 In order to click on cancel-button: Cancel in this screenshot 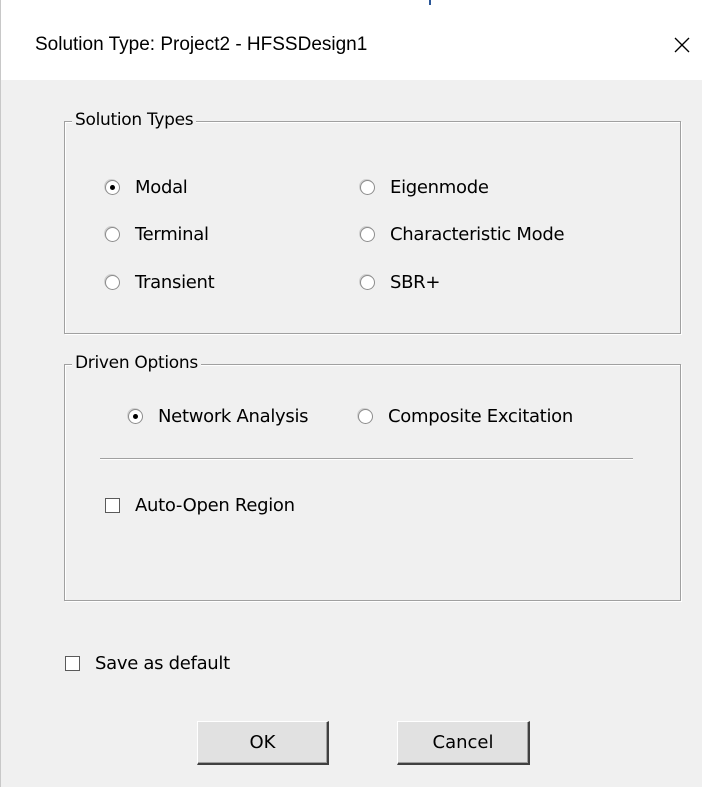, I will do `click(463, 743)`.